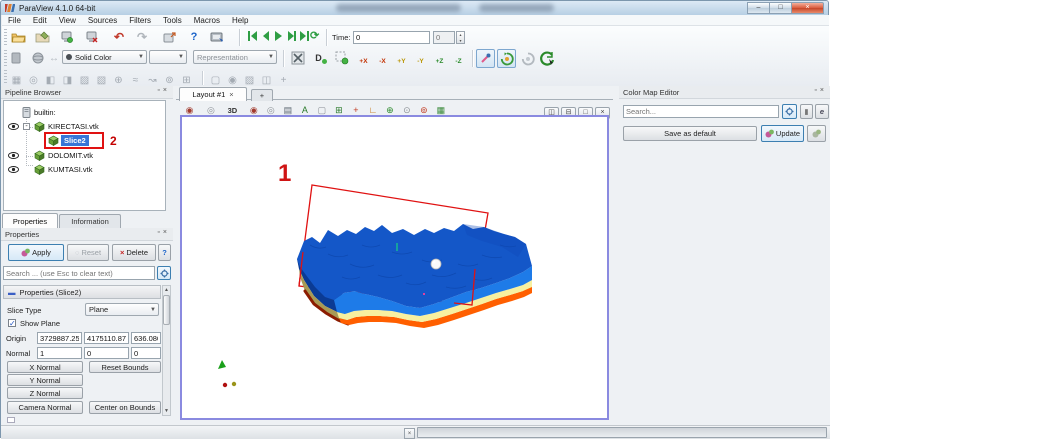 The width and height of the screenshot is (1043, 440). Describe the element at coordinates (166, 411) in the screenshot. I see `scroll-down-icon: ▼` at that location.